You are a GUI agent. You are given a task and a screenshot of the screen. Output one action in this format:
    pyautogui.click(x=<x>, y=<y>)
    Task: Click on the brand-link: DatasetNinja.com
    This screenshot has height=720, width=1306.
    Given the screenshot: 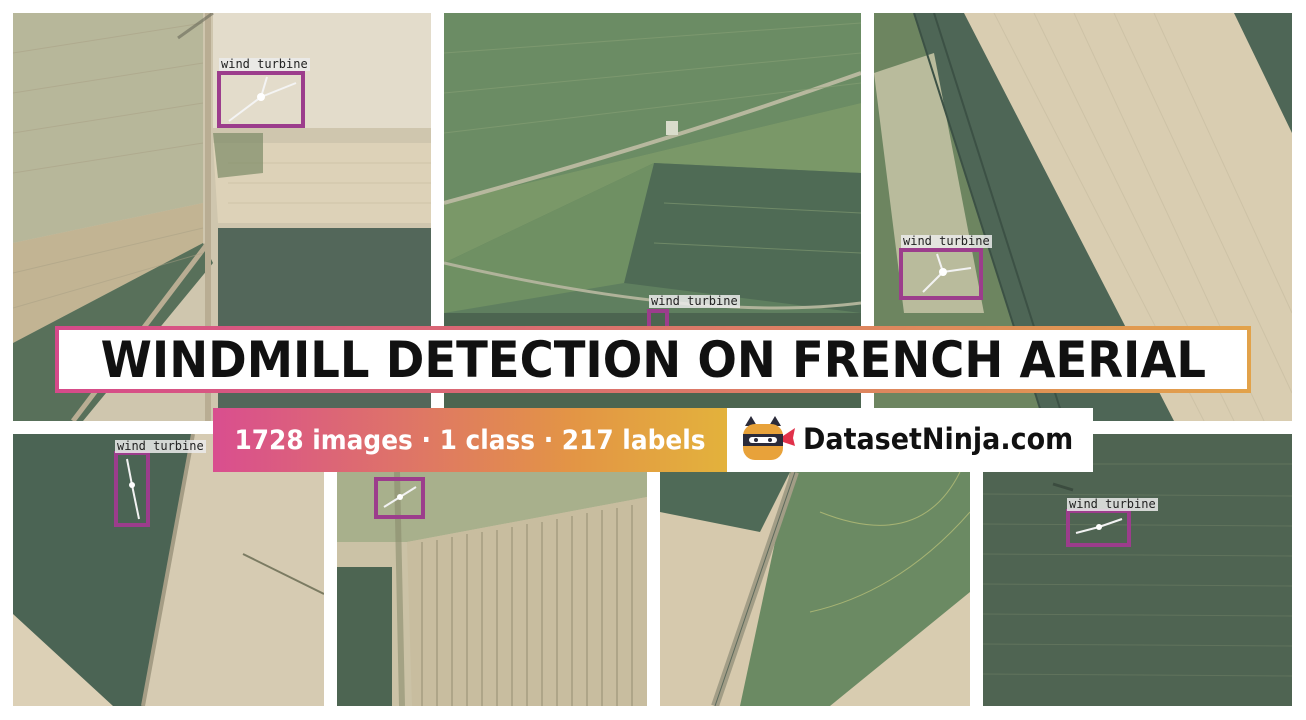 What is the action you would take?
    pyautogui.click(x=938, y=439)
    